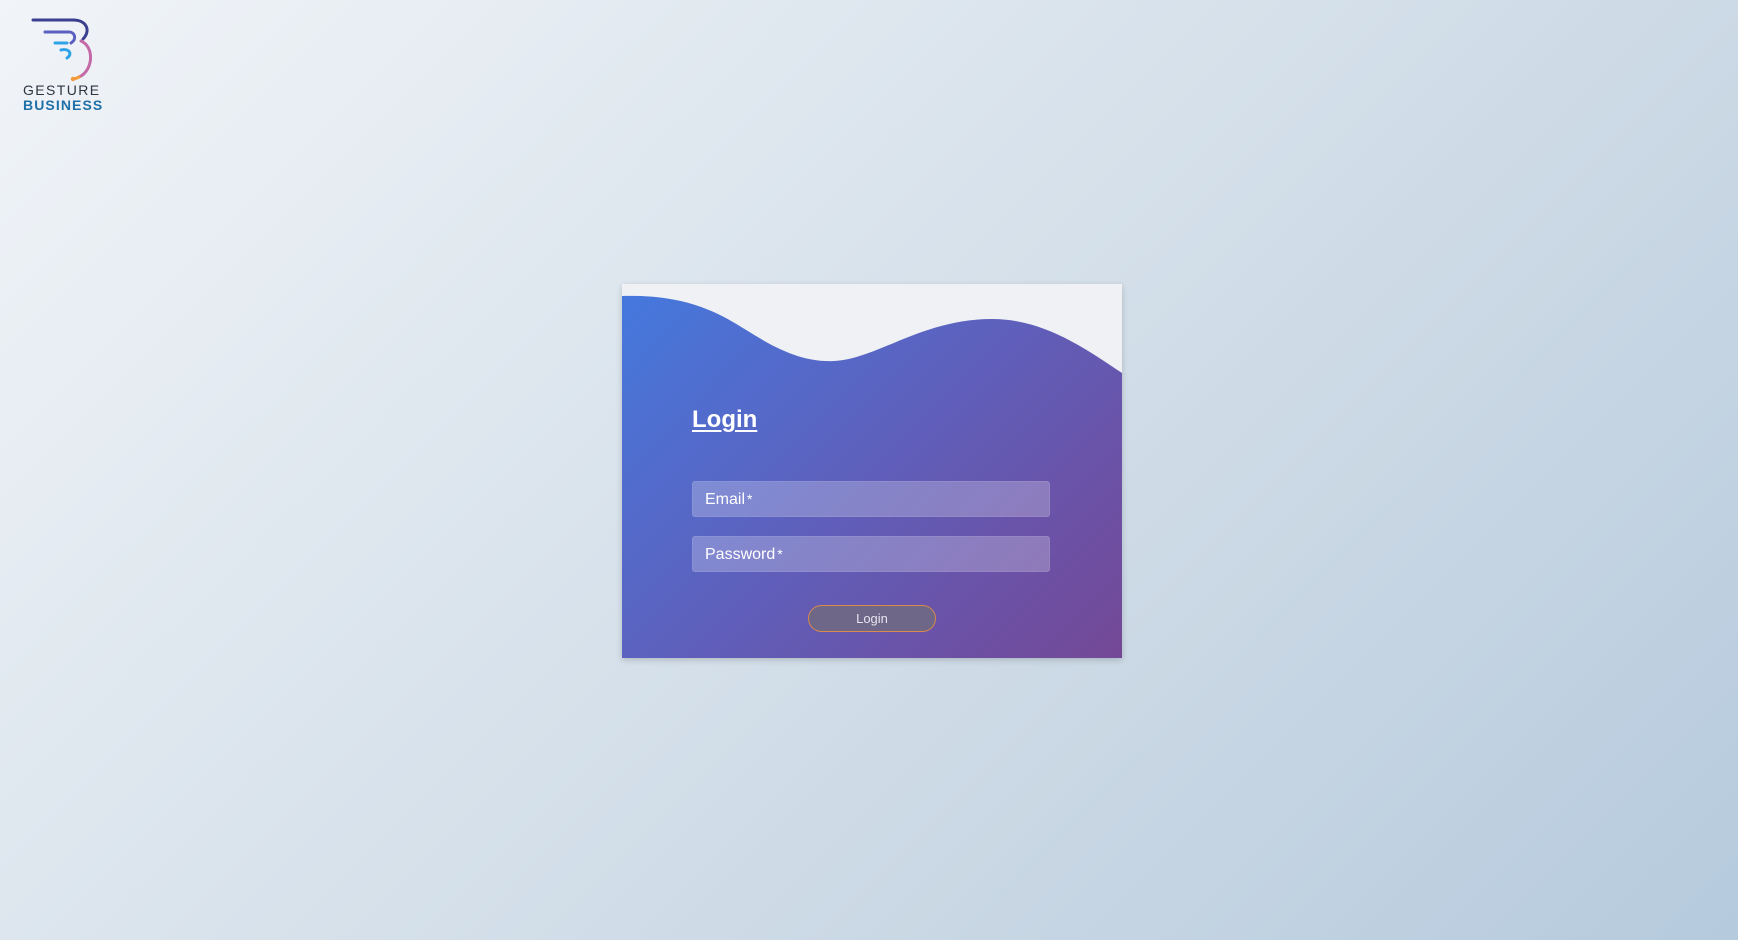 The width and height of the screenshot is (1738, 940). I want to click on password-field: Password *, so click(871, 554).